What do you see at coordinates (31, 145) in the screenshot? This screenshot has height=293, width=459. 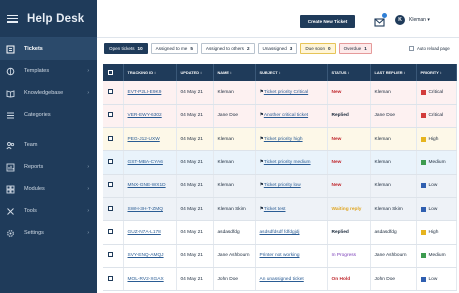 I see `sidebar-item-label: Team` at bounding box center [31, 145].